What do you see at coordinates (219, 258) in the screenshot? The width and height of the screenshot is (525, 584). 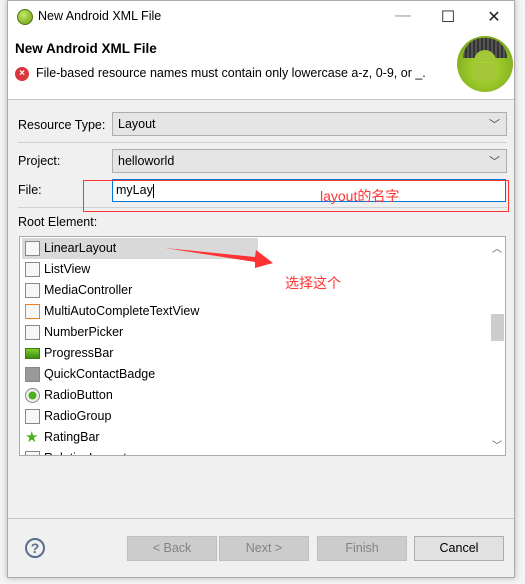 I see `annotation-arrow` at bounding box center [219, 258].